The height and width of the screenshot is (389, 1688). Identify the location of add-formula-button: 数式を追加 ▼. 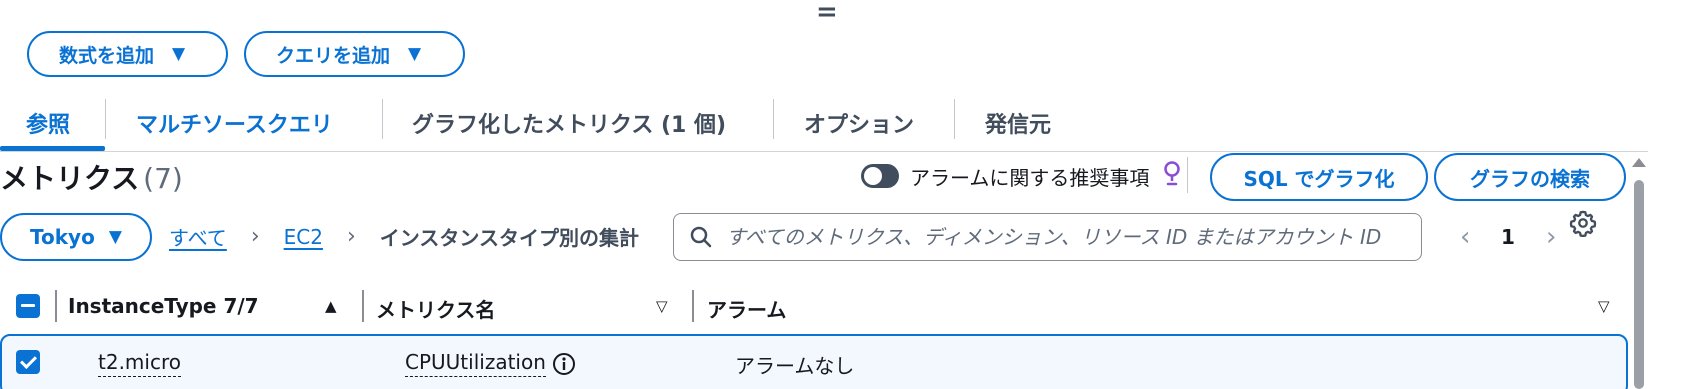
(127, 54).